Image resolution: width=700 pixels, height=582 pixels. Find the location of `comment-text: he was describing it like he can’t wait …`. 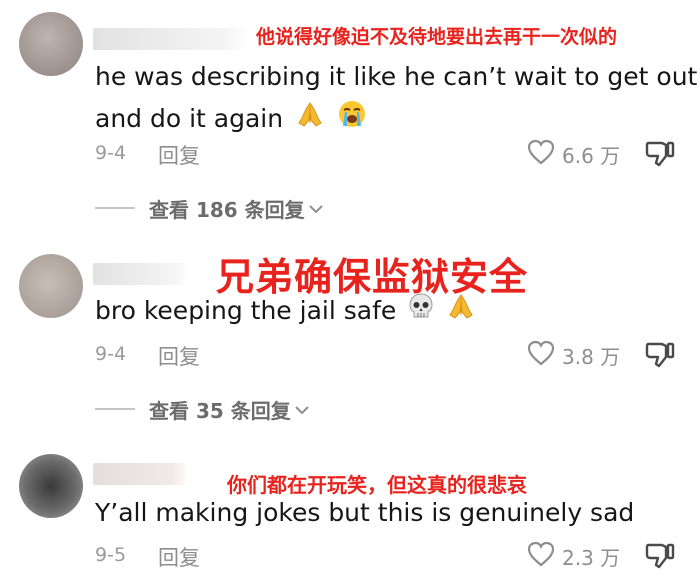

comment-text: he was describing it like he can’t wait … is located at coordinates (396, 99).